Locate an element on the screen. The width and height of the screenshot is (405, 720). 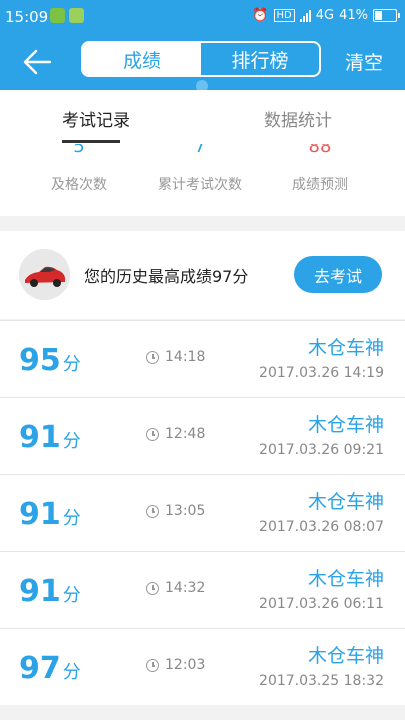
stat-label: 成绩预测 is located at coordinates (320, 185).